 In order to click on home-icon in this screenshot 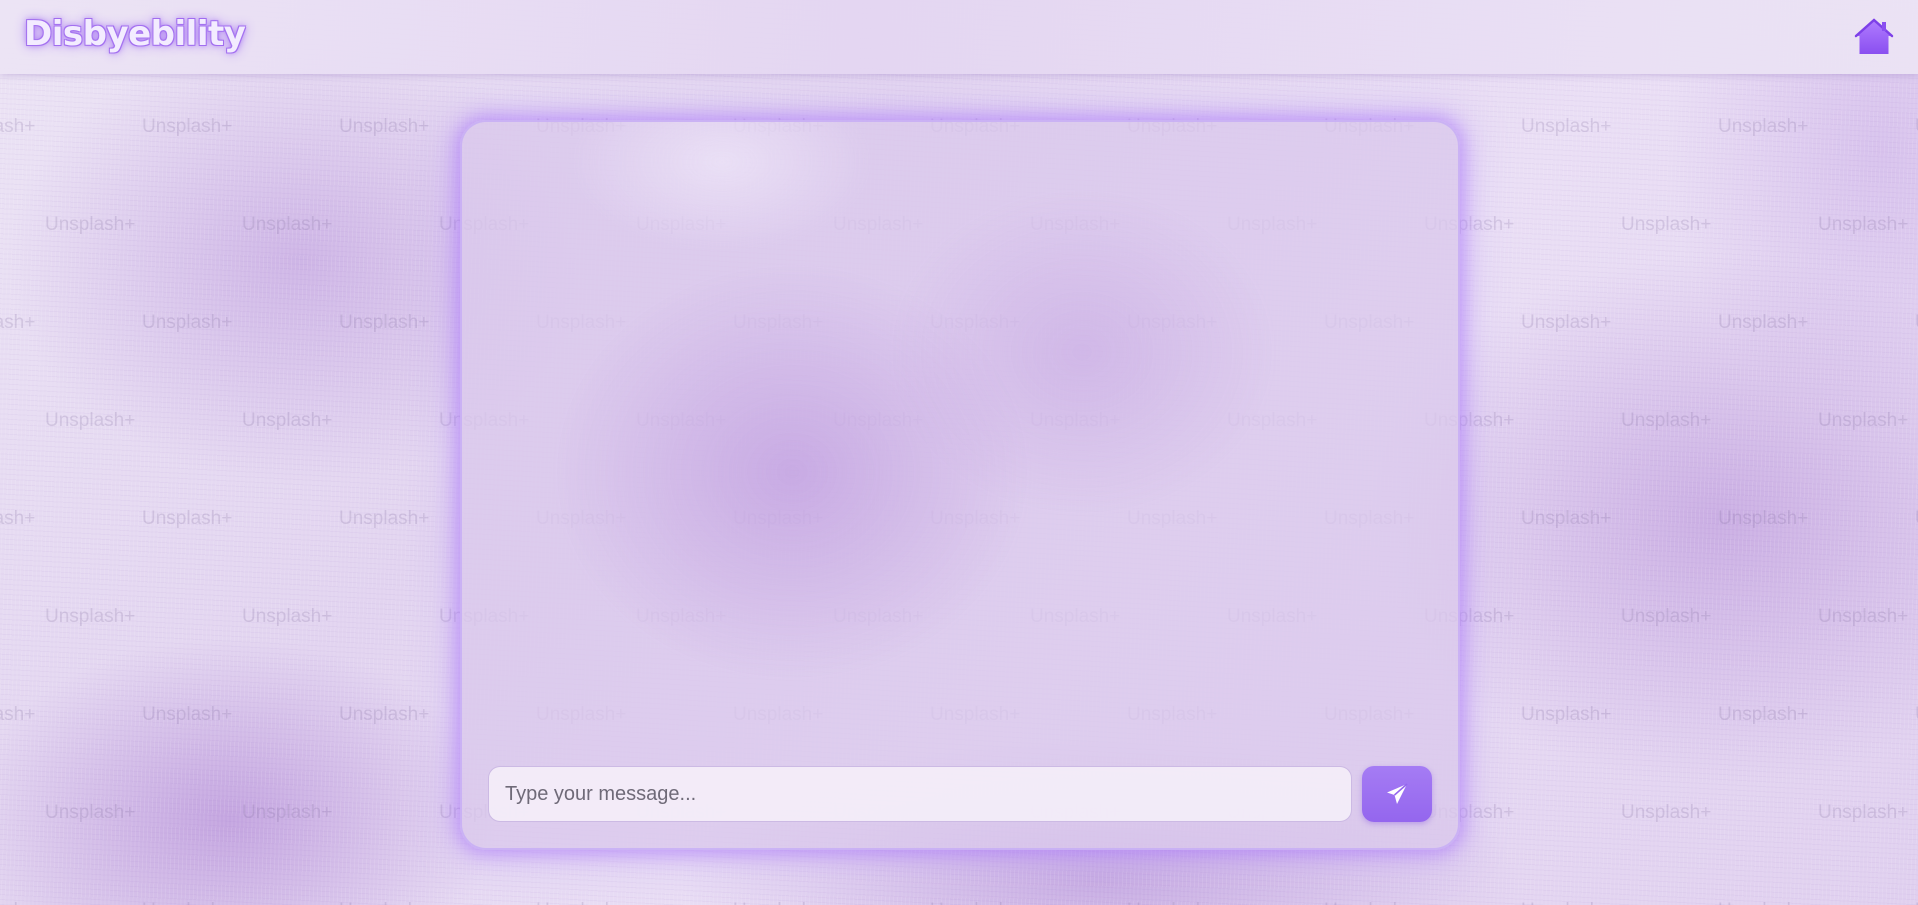, I will do `click(1874, 36)`.